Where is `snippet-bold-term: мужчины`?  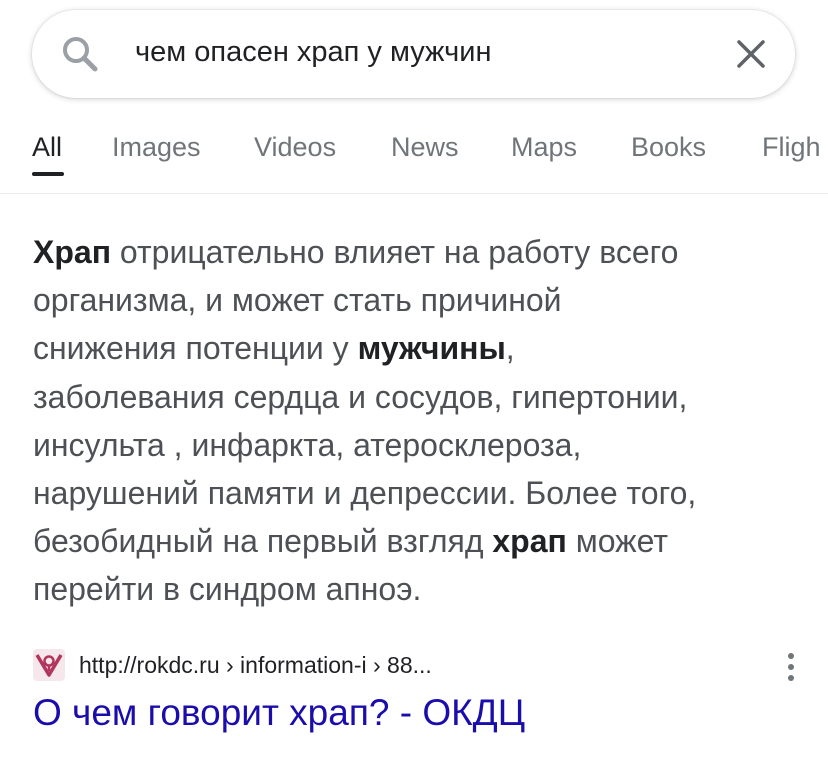 snippet-bold-term: мужчины is located at coordinates (431, 348).